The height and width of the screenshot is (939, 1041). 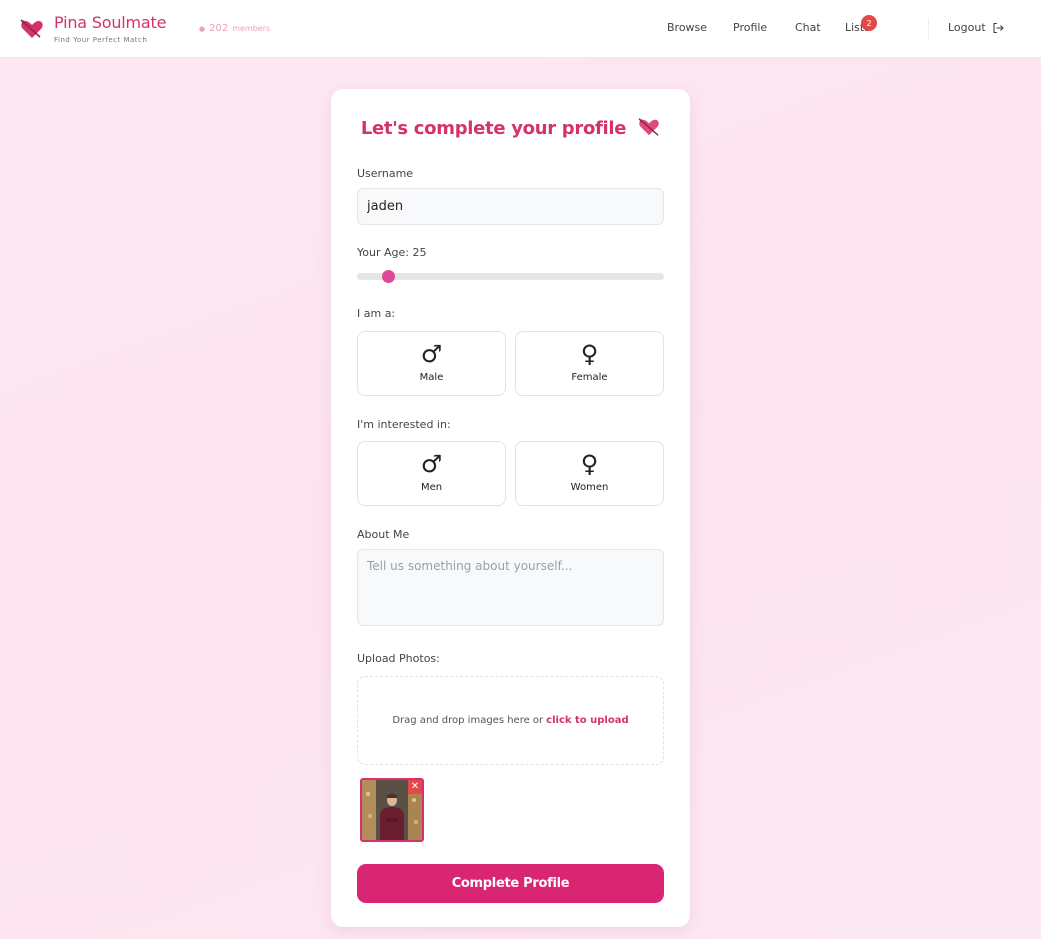 I want to click on logout-button: Logout, so click(x=976, y=27).